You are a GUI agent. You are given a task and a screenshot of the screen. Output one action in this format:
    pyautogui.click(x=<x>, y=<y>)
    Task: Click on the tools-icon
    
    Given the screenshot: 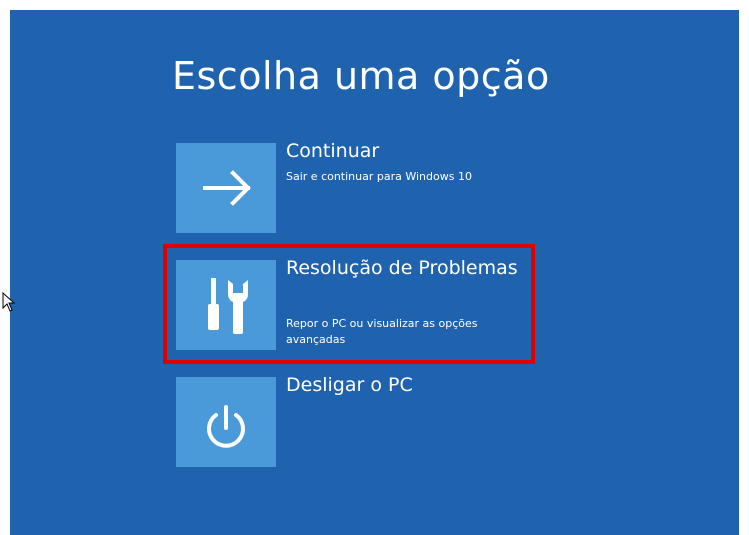 What is the action you would take?
    pyautogui.click(x=228, y=306)
    